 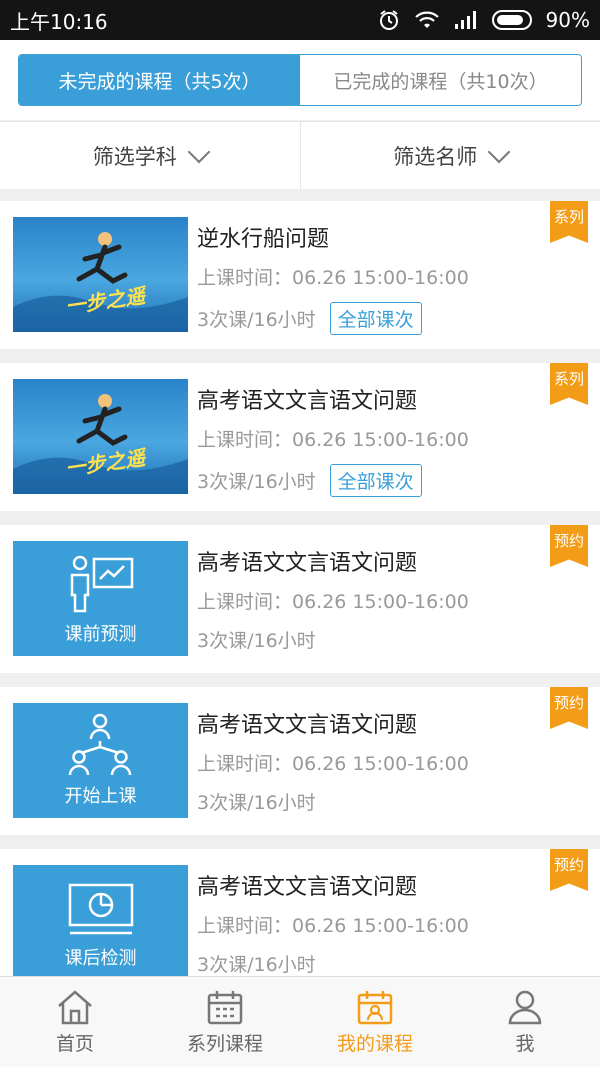 I want to click on nav-series-label: 系列课程, so click(x=224, y=1043).